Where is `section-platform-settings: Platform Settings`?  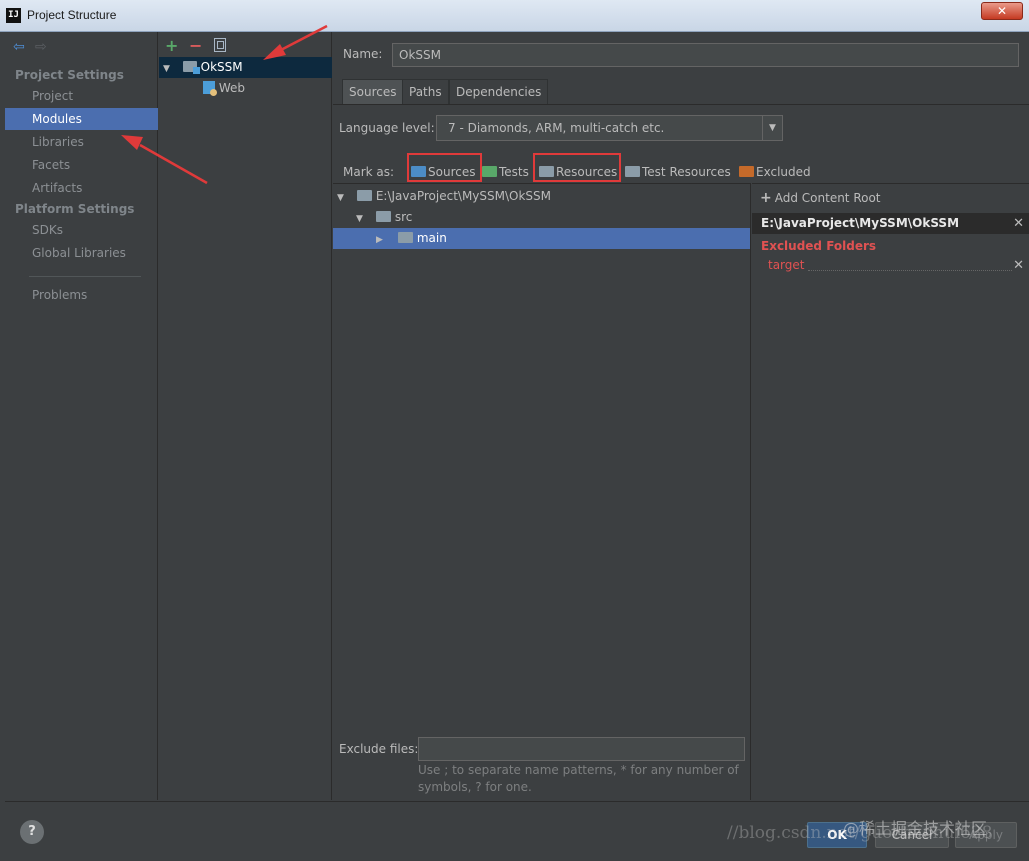
section-platform-settings: Platform Settings is located at coordinates (75, 209).